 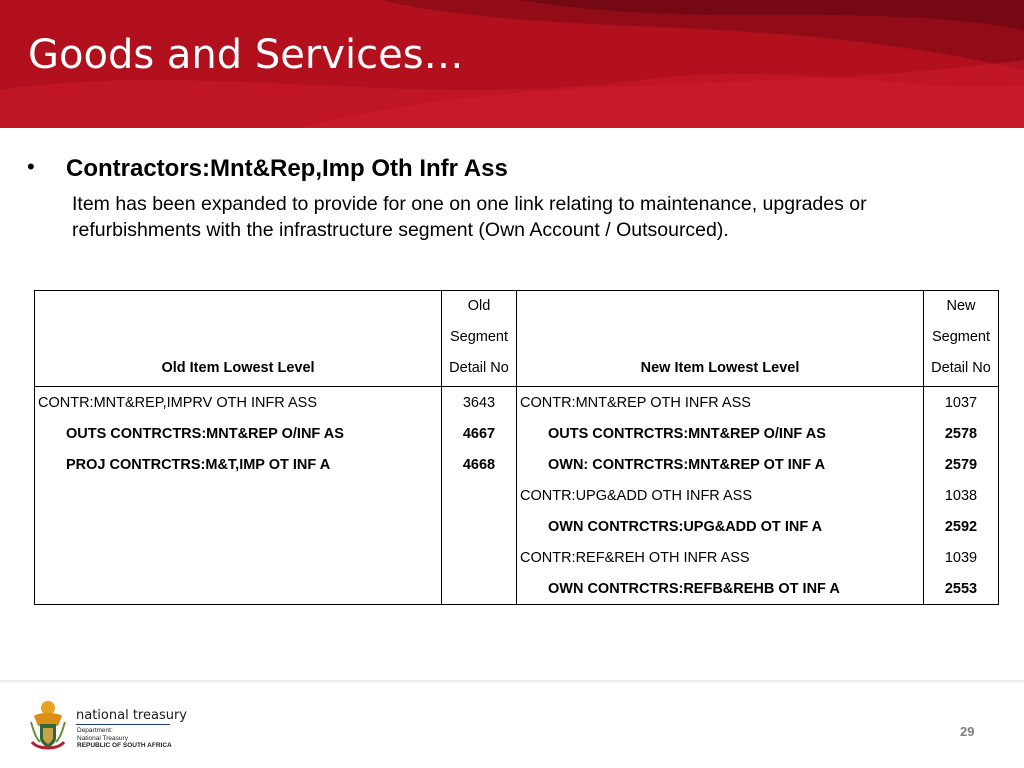 I want to click on new-item-cell: OUTS CONTRCTRS:MNT&REP O/INF AS, so click(x=720, y=433).